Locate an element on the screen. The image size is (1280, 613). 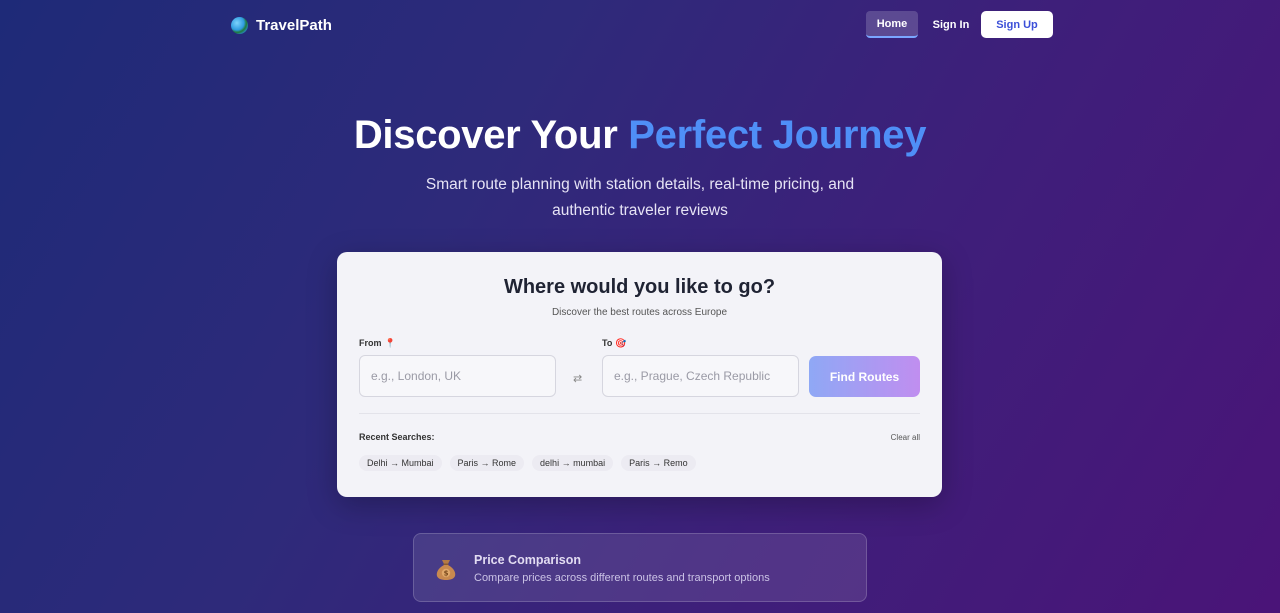
sign-up-button: Sign Up is located at coordinates (1017, 24).